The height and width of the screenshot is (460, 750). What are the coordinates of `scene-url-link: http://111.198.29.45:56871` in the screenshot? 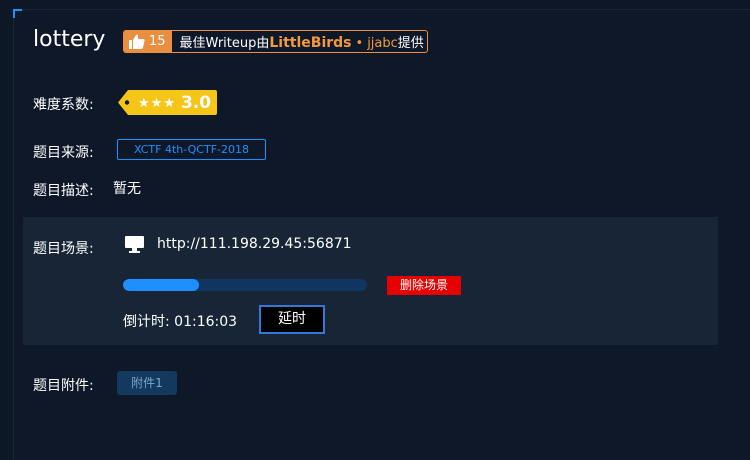 It's located at (254, 244).